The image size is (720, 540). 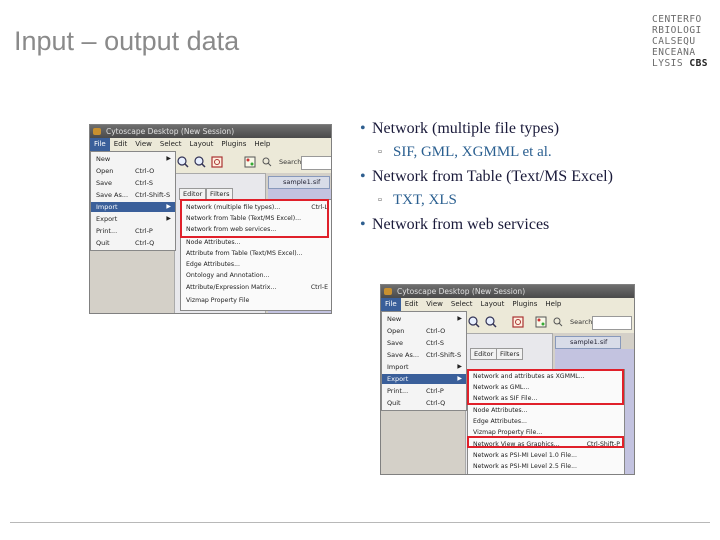 What do you see at coordinates (398, 379) in the screenshot?
I see `menu-item-label: Export` at bounding box center [398, 379].